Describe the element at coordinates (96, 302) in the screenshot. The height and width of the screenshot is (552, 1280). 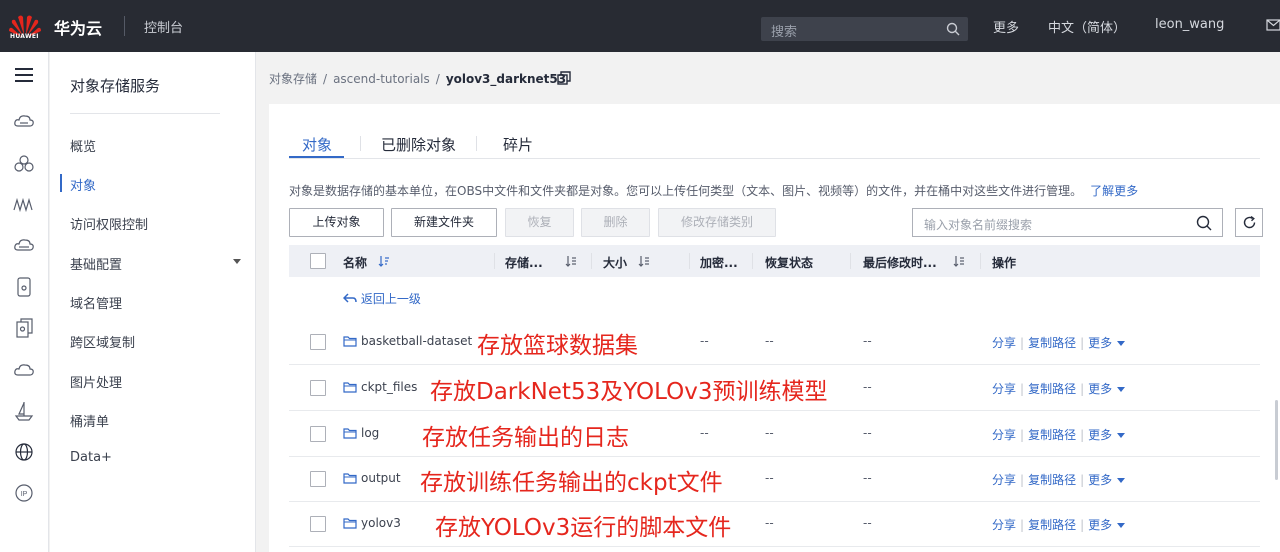
I see `nav-item-domain: 域名管理` at that location.